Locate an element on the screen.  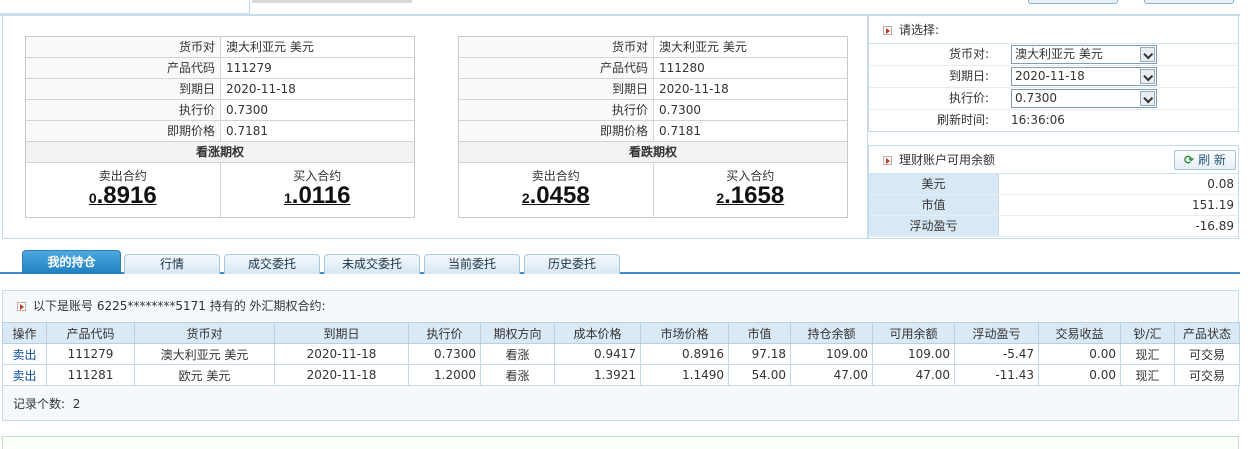
balance-row-usd: 美元 0.08 is located at coordinates (1053, 184).